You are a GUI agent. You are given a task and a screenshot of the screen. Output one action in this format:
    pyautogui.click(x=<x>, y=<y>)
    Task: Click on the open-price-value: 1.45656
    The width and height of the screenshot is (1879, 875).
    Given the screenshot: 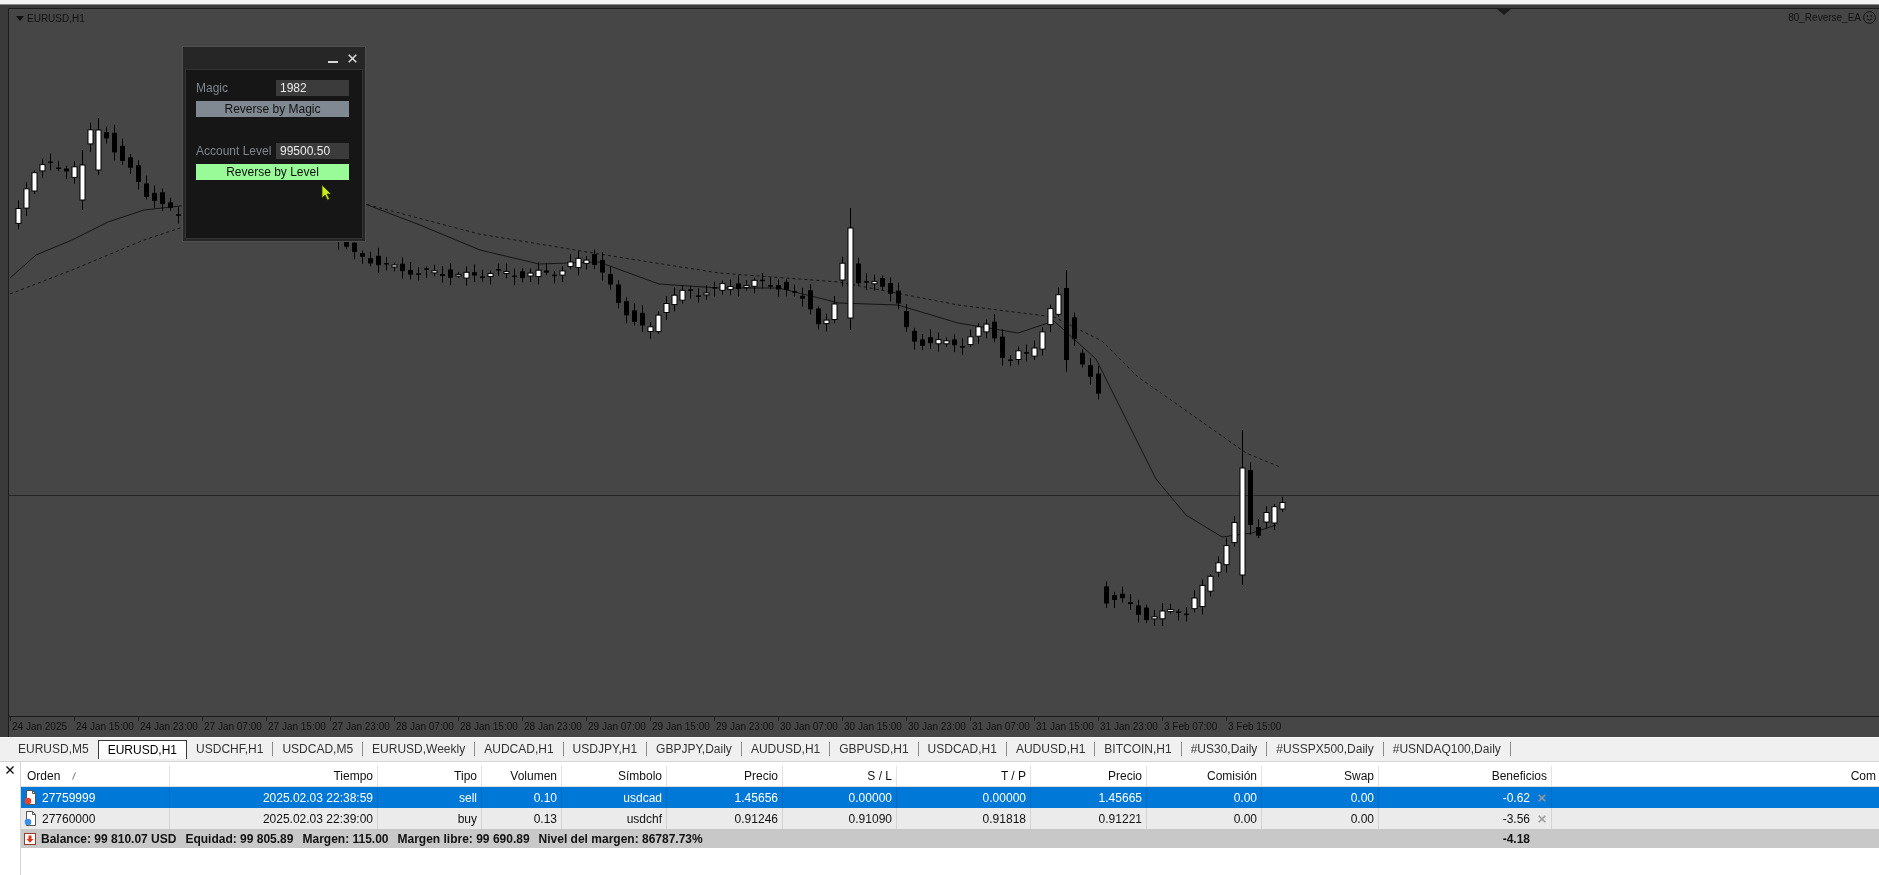 What is the action you would take?
    pyautogui.click(x=756, y=797)
    